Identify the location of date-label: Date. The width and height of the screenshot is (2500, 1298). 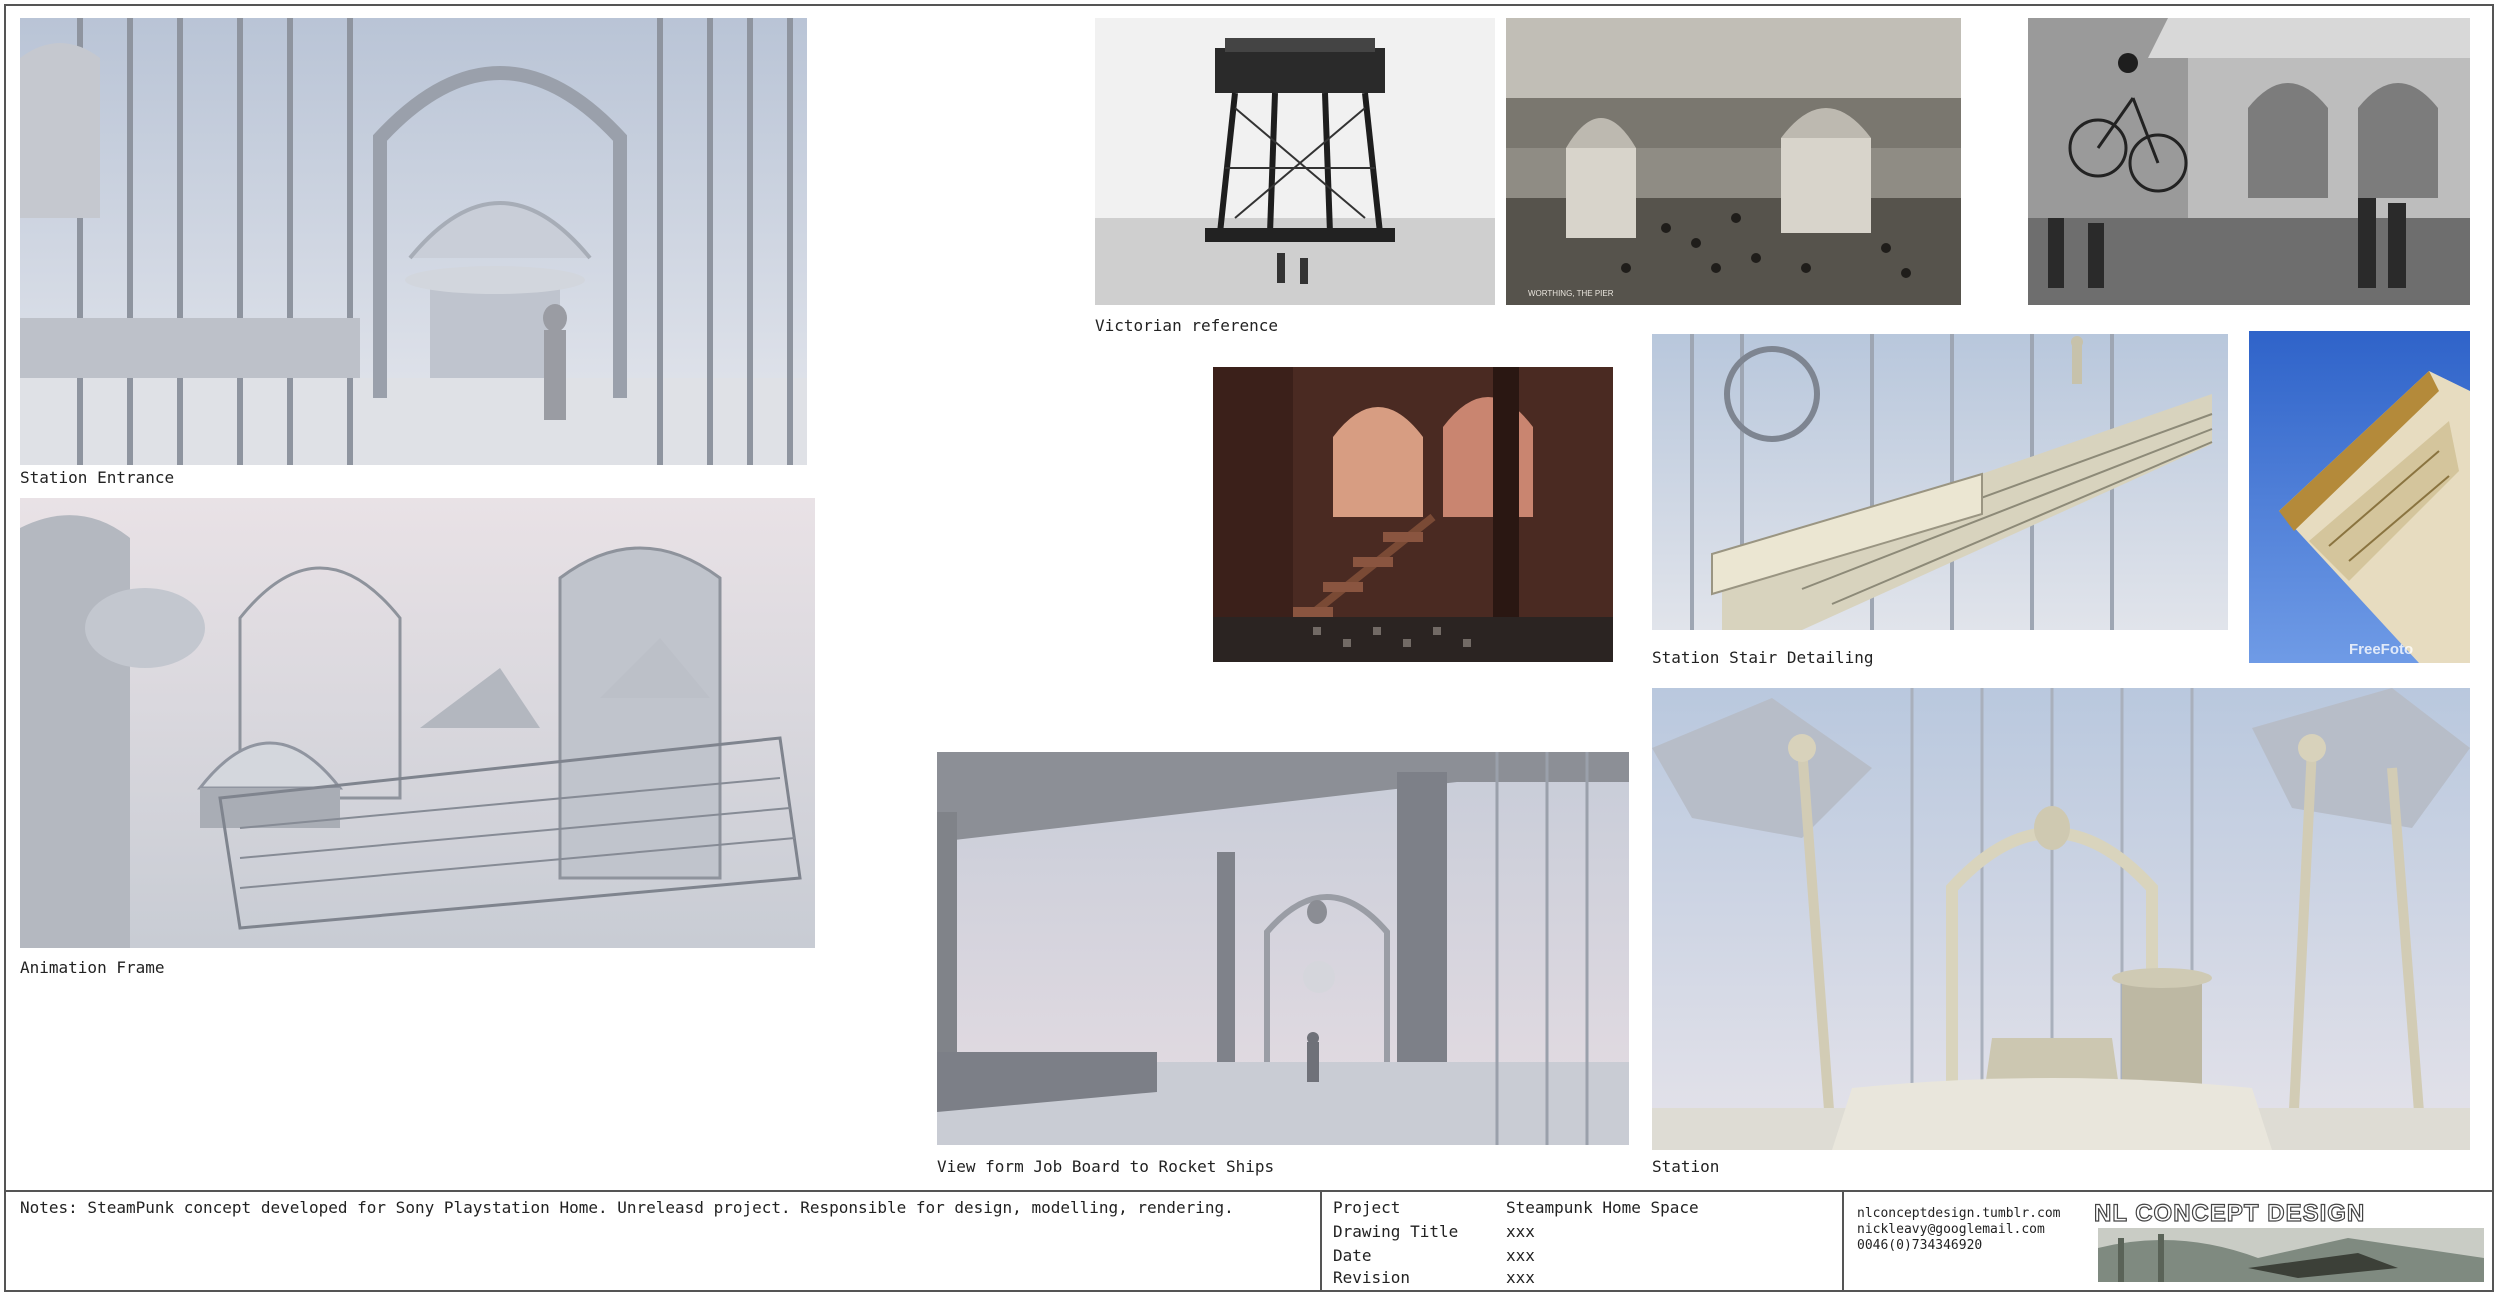
(1352, 1255).